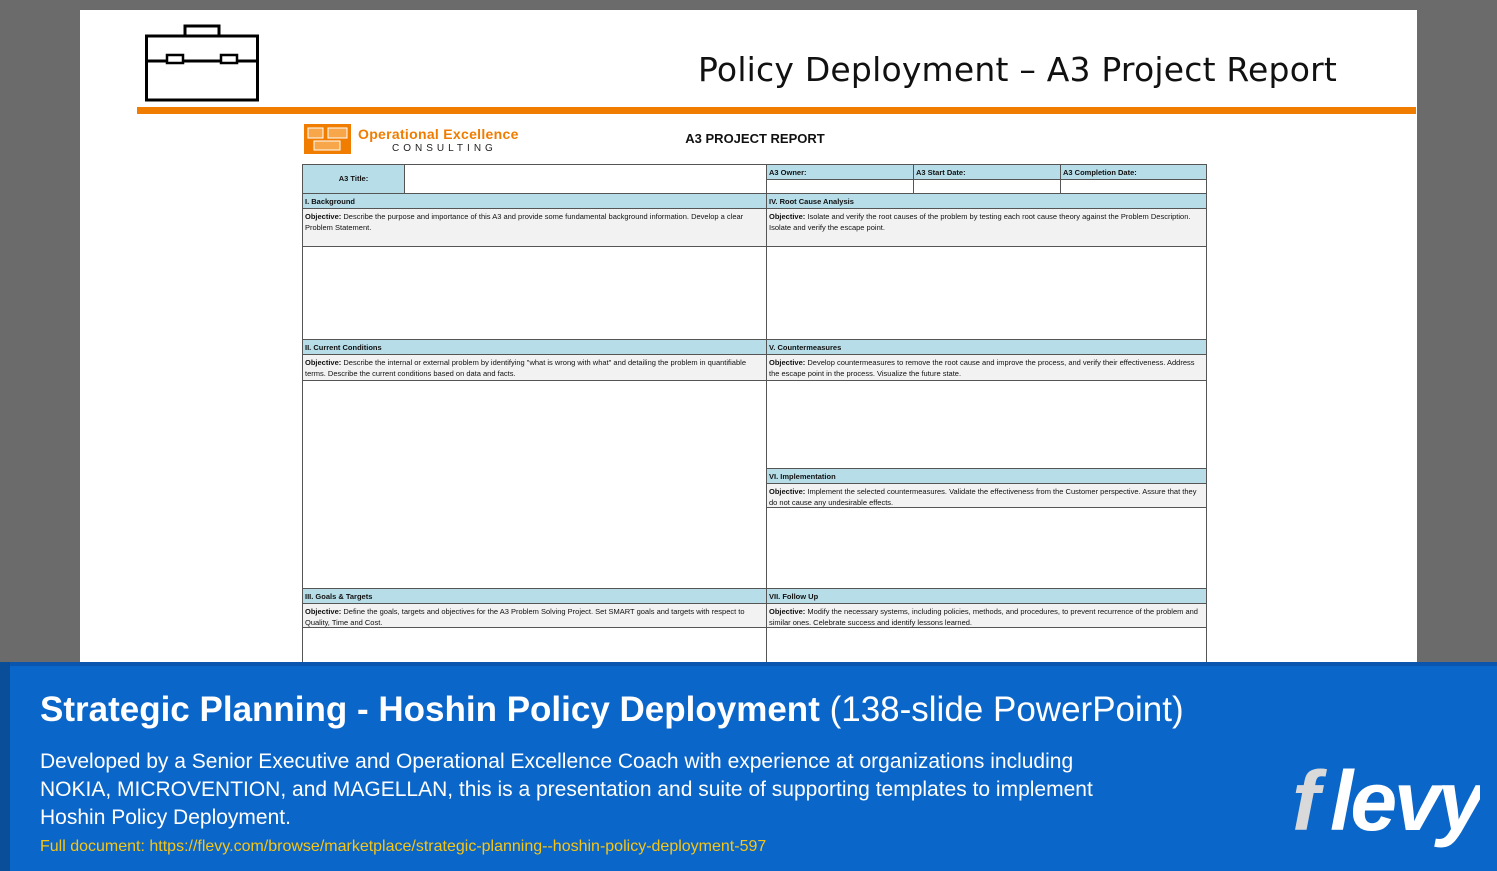 Image resolution: width=1497 pixels, height=871 pixels. Describe the element at coordinates (986, 548) in the screenshot. I see `section-implementation-body` at that location.